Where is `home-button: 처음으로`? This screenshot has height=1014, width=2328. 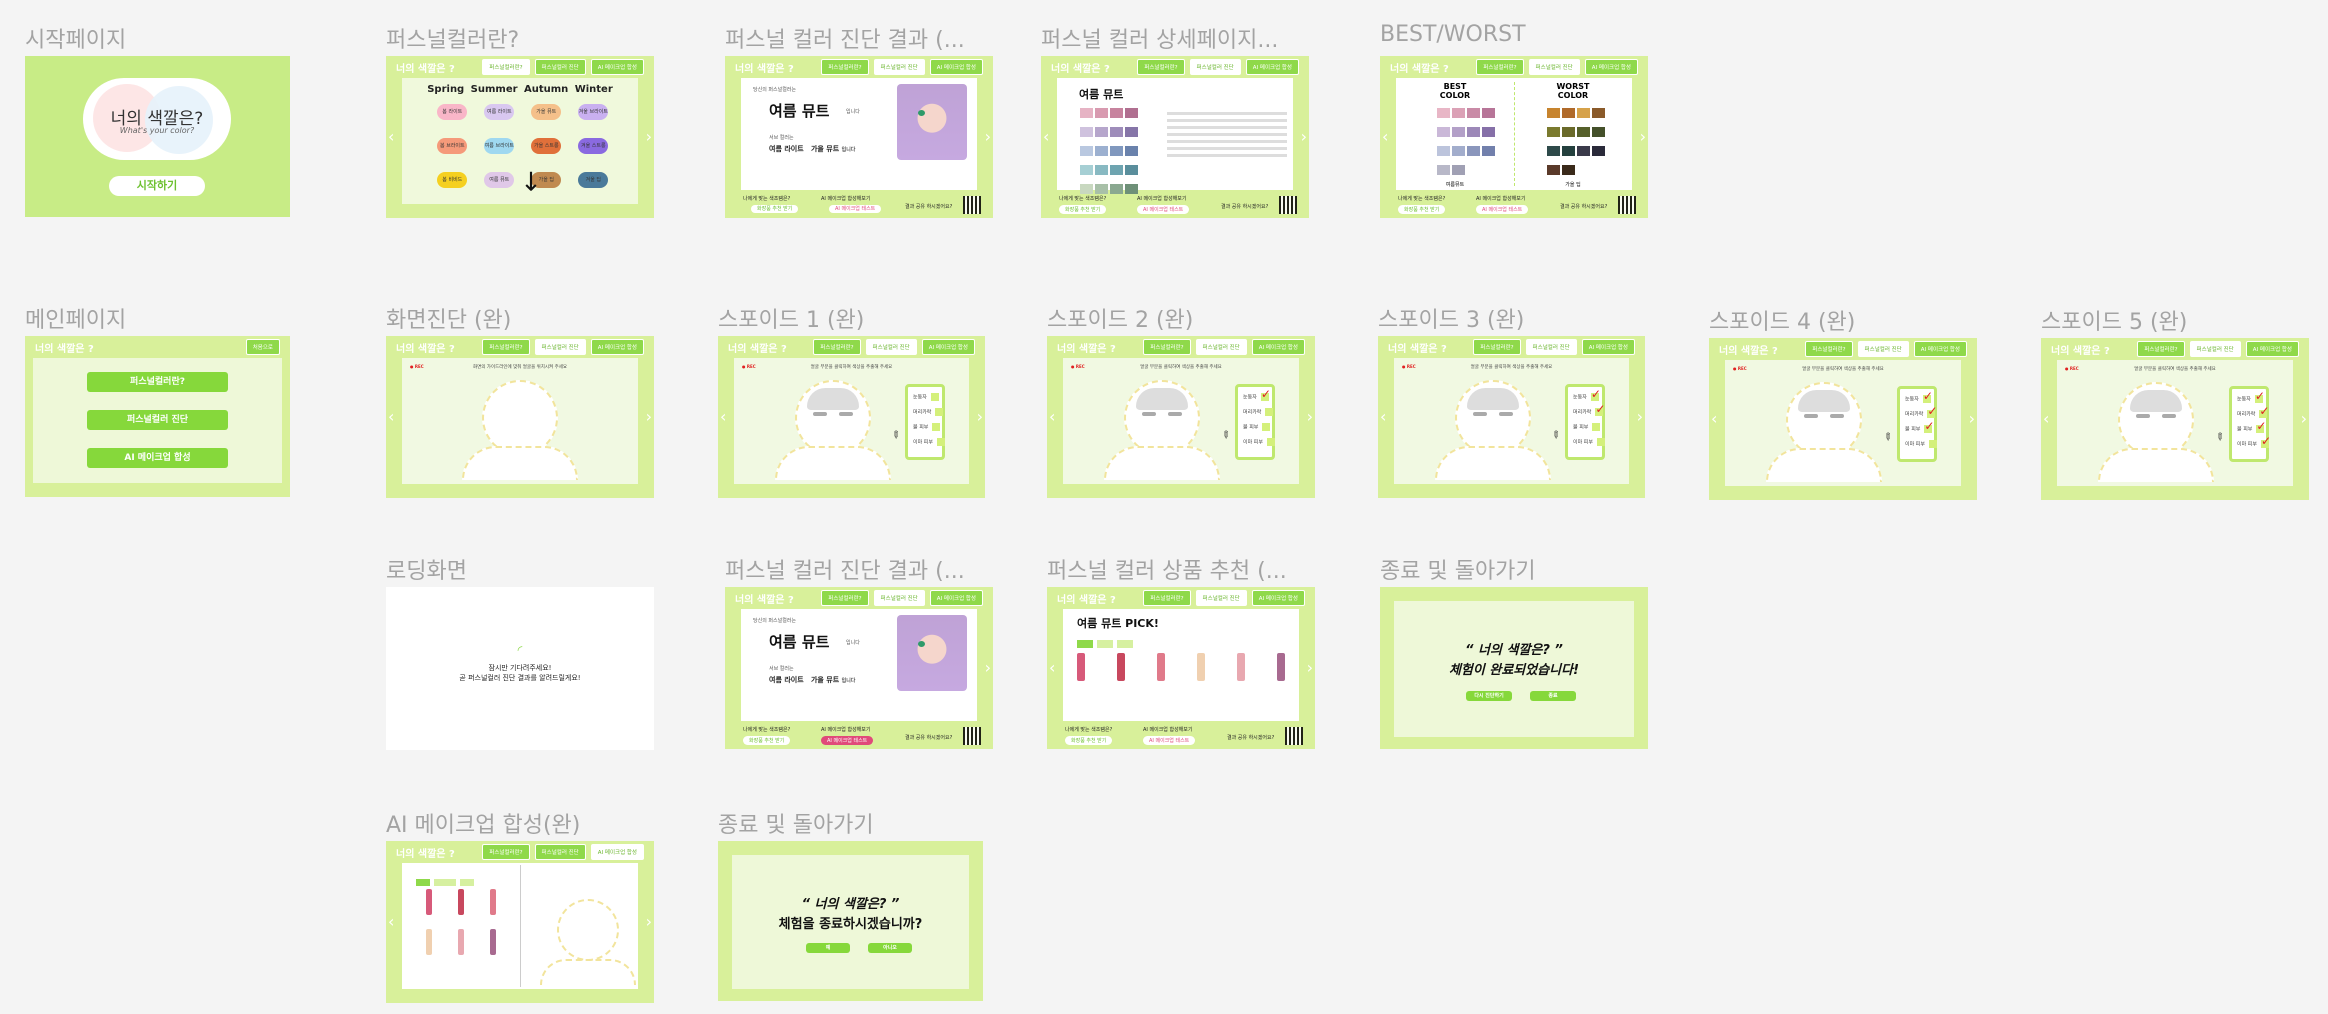
home-button: 처음으로 is located at coordinates (262, 347).